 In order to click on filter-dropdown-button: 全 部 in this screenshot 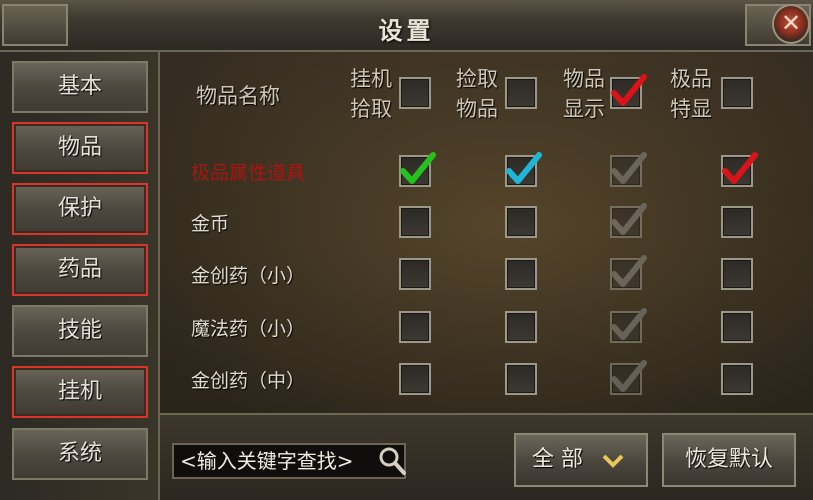, I will do `click(581, 460)`.